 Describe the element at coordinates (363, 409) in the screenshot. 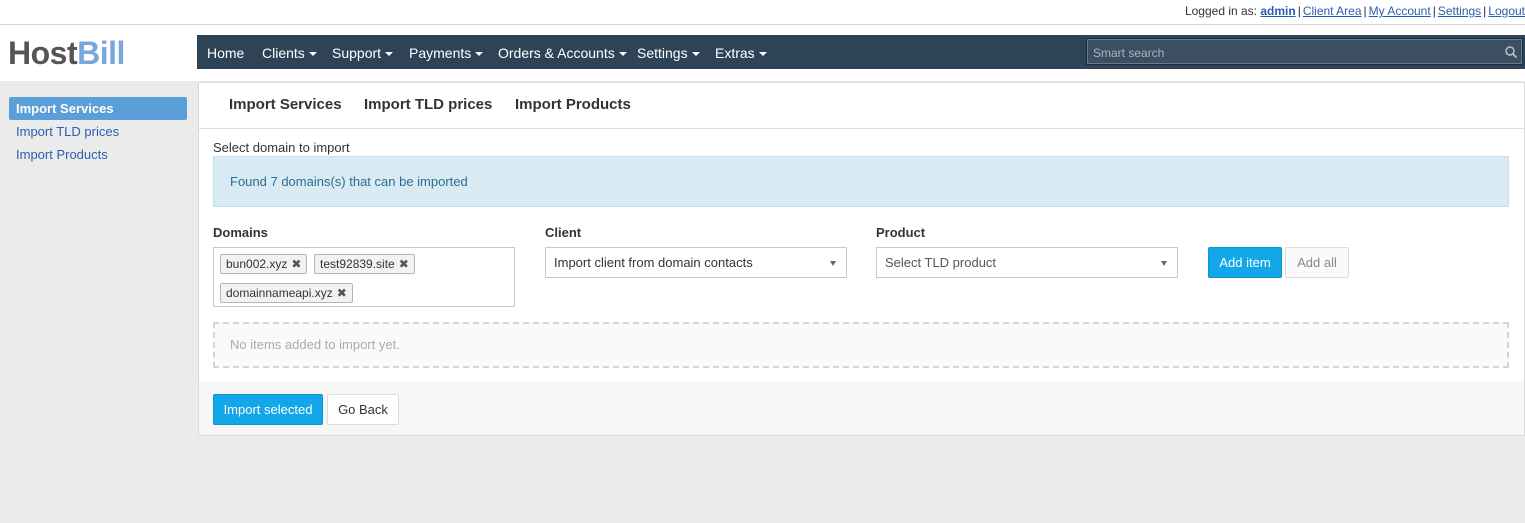

I see `go-back-button: Go Back` at that location.